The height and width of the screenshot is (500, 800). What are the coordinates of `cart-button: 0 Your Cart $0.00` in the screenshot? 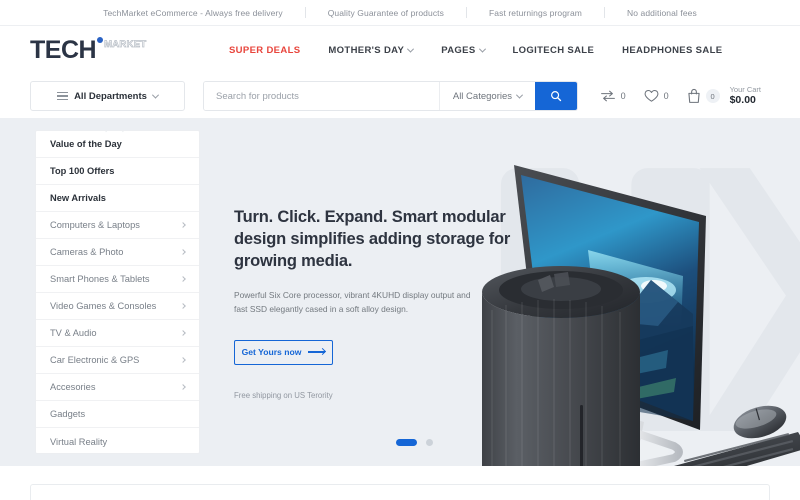 It's located at (724, 96).